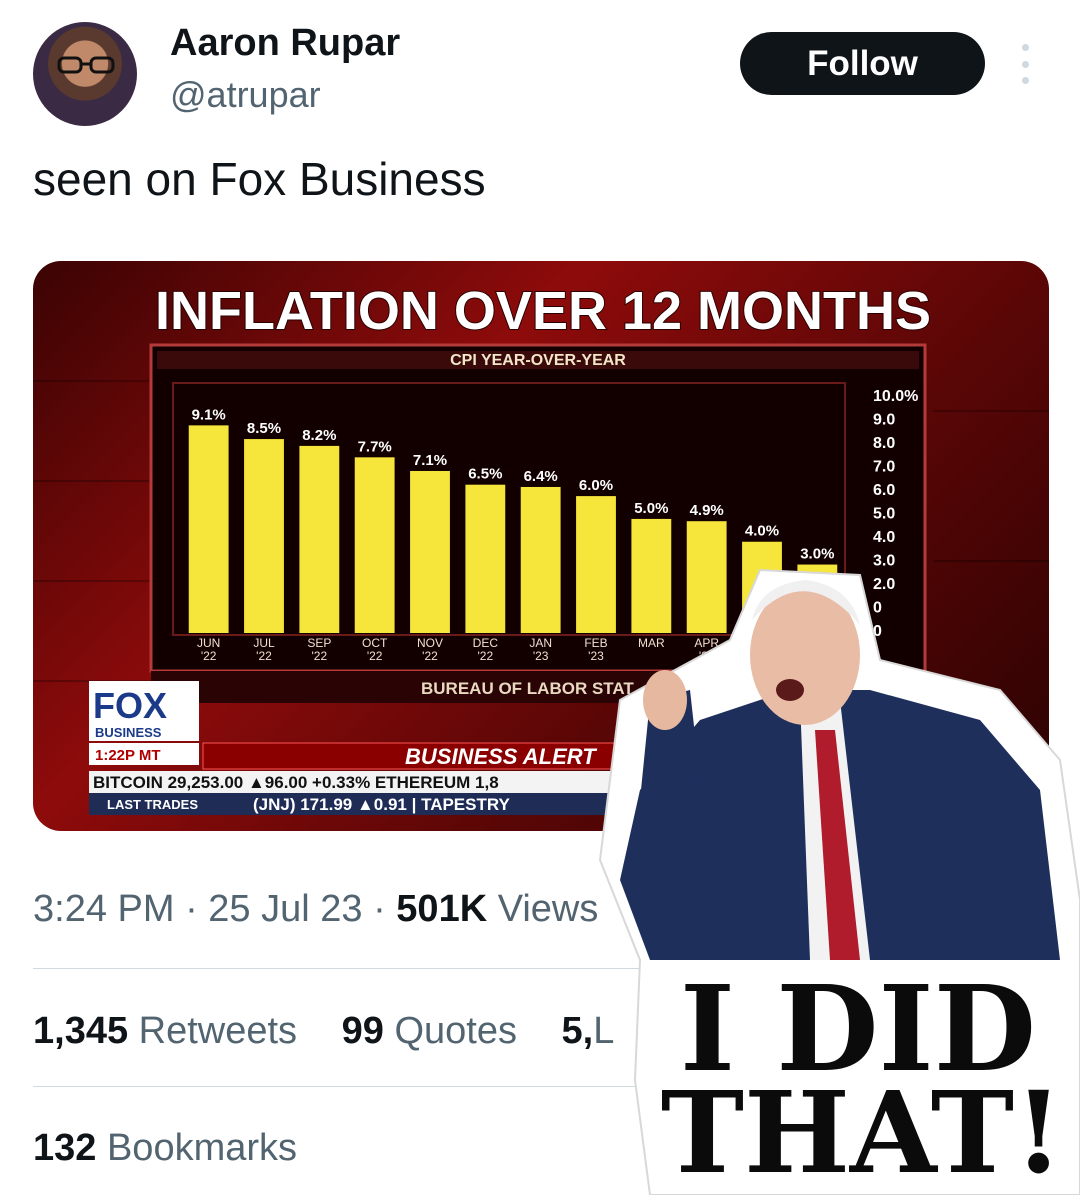 This screenshot has width=1080, height=1195. What do you see at coordinates (540, 643) in the screenshot?
I see `chart-month-label: JAN` at bounding box center [540, 643].